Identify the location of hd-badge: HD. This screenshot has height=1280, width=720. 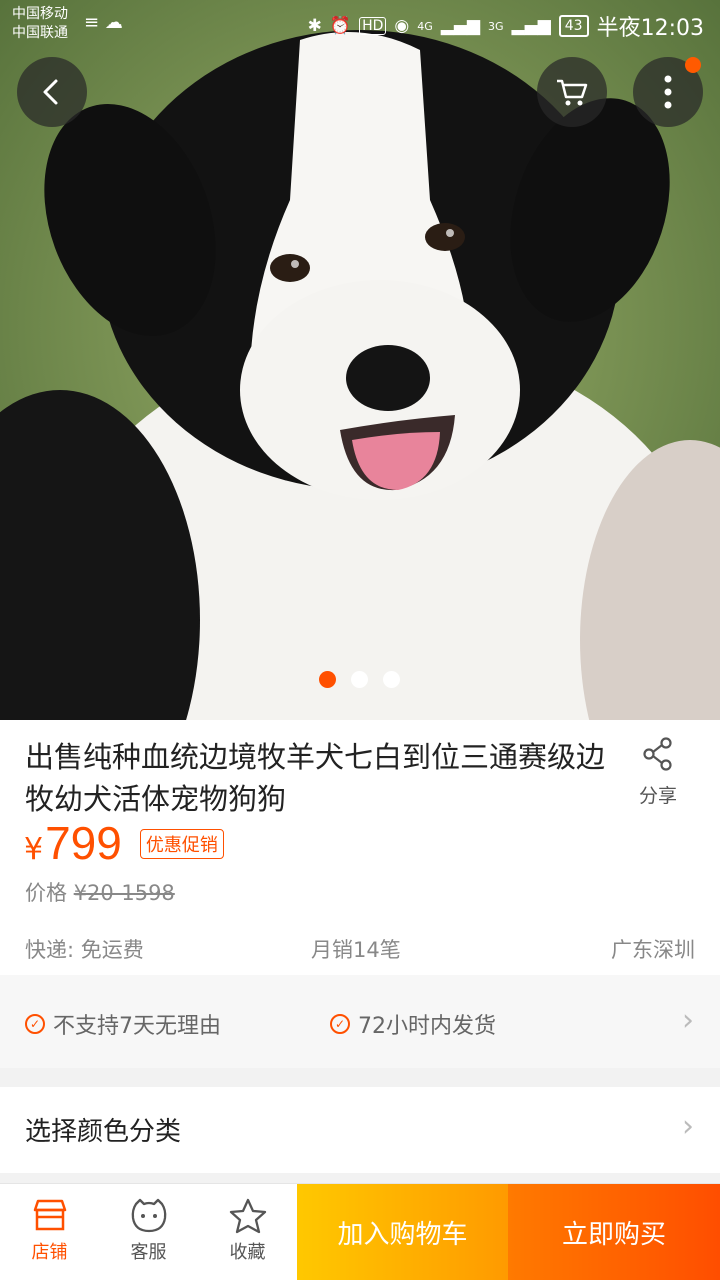
(373, 26).